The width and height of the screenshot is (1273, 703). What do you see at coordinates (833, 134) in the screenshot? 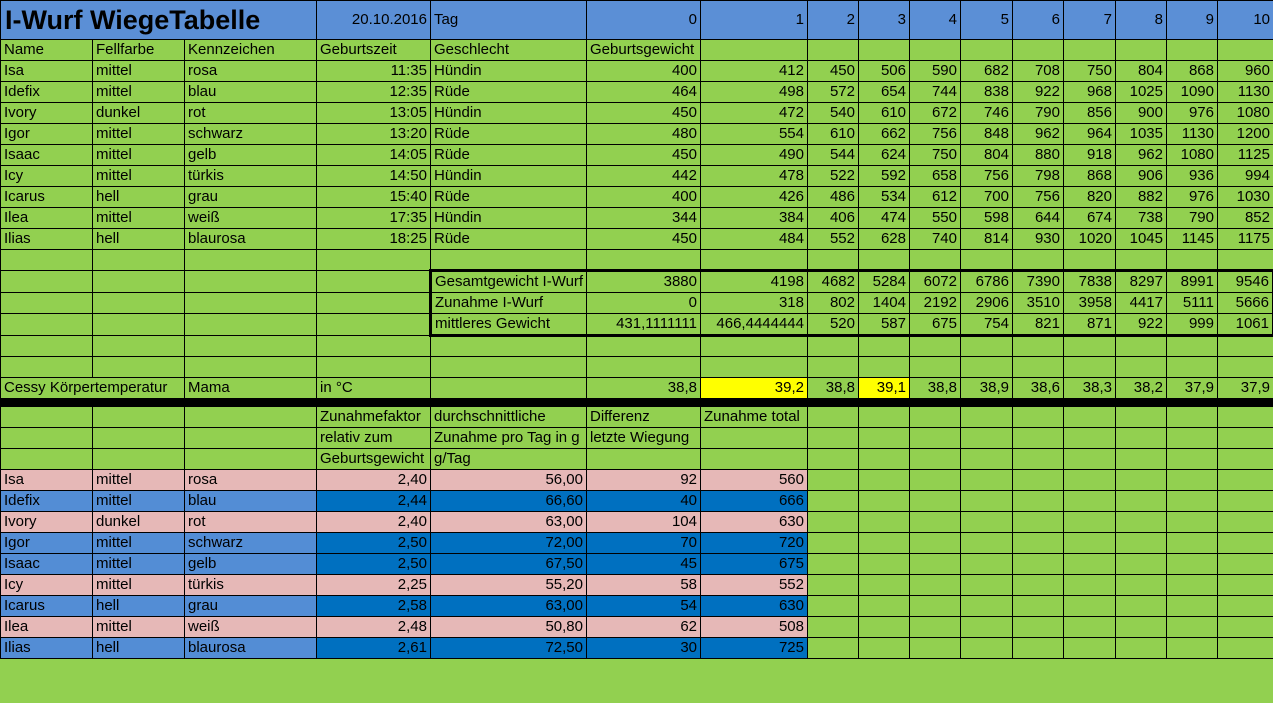
I see `weight-cell: 610` at bounding box center [833, 134].